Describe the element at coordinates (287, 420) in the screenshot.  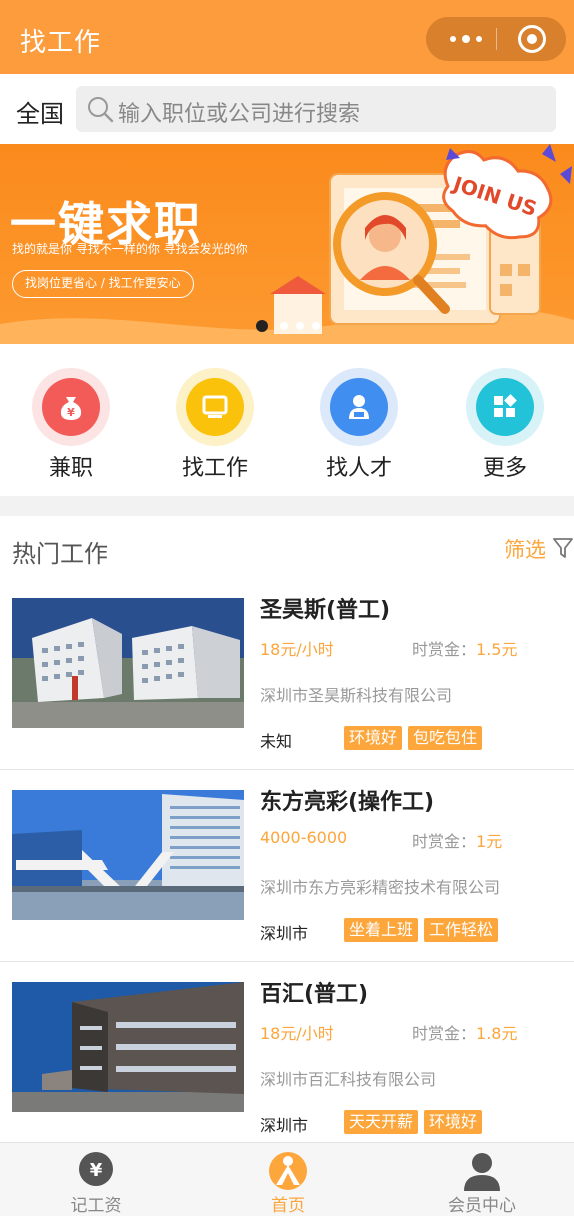
I see `quick-menu: ¥ 兼职 找工作 找人才 更多` at that location.